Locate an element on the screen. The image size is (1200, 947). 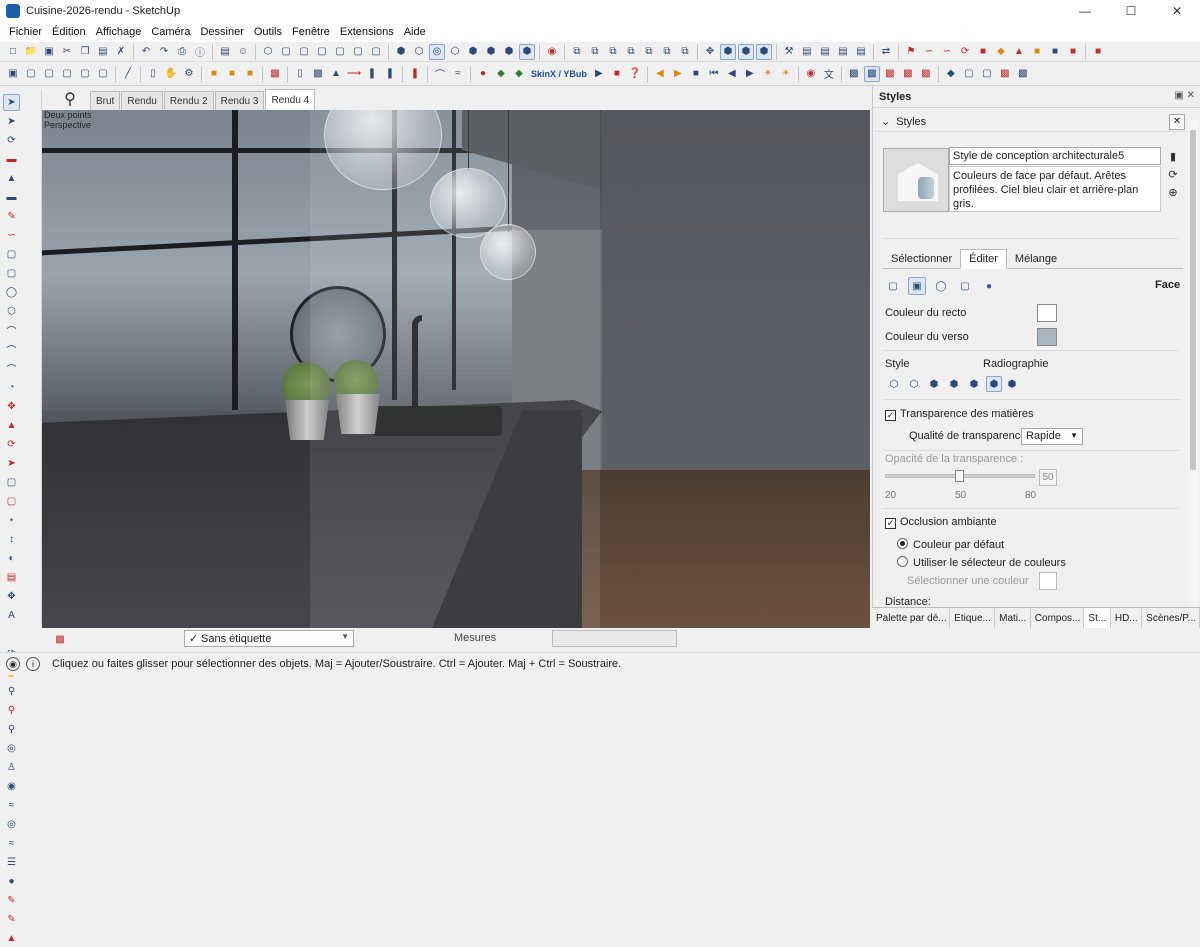
yellow-box-icon-3: ■ is located at coordinates (250, 74).